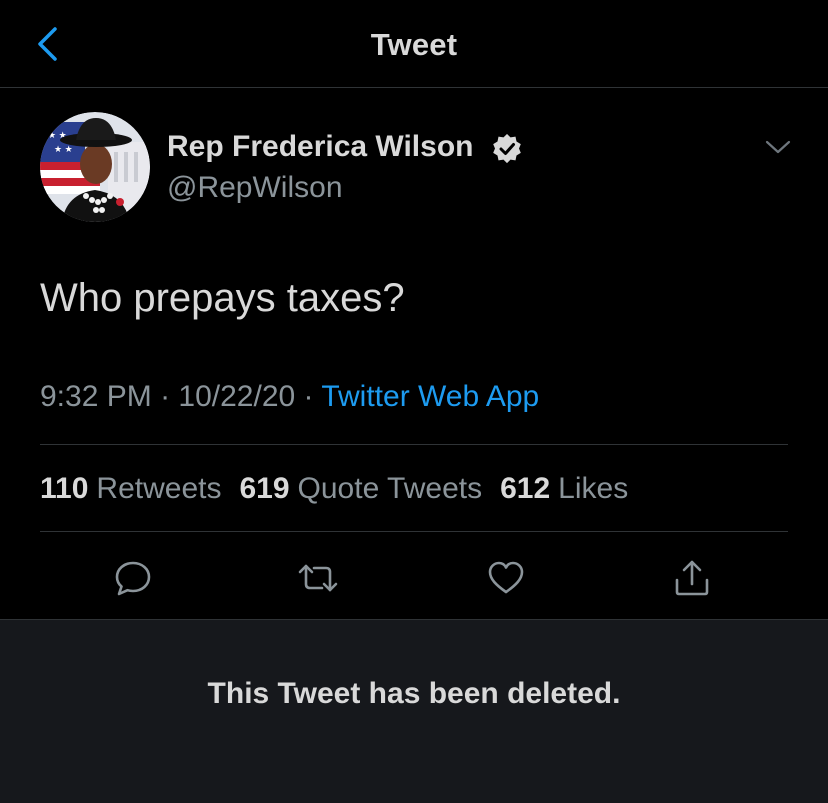 Image resolution: width=828 pixels, height=803 pixels. Describe the element at coordinates (264, 488) in the screenshot. I see `quote-tweets-count: 619` at that location.